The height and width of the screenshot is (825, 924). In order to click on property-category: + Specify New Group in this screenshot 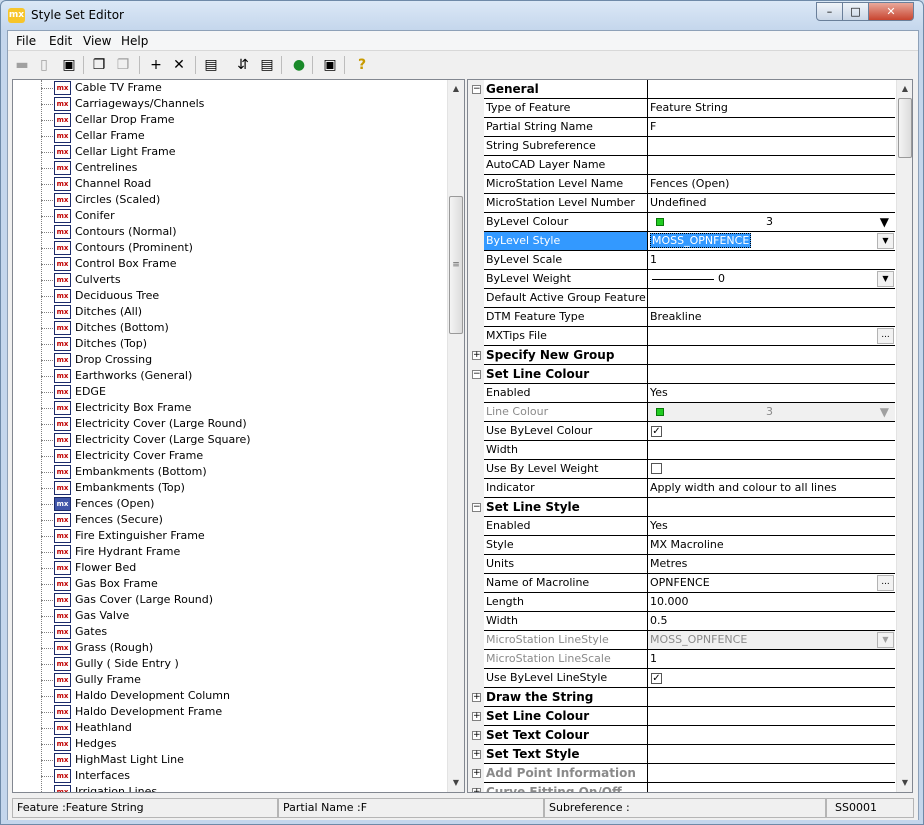, I will do `click(681, 355)`.